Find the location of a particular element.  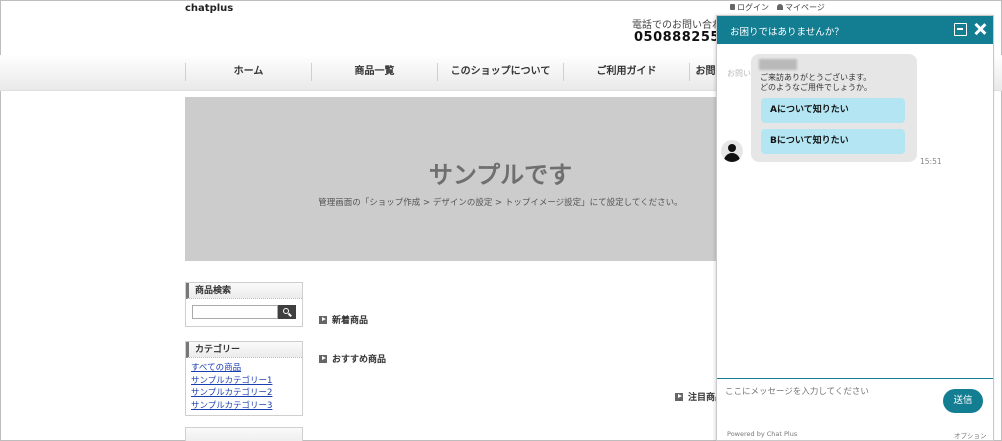

category-list: すべての商品 サンプルカテゴリー1 サンプルカテゴリー2 サンプルカテゴリー3 is located at coordinates (244, 386).